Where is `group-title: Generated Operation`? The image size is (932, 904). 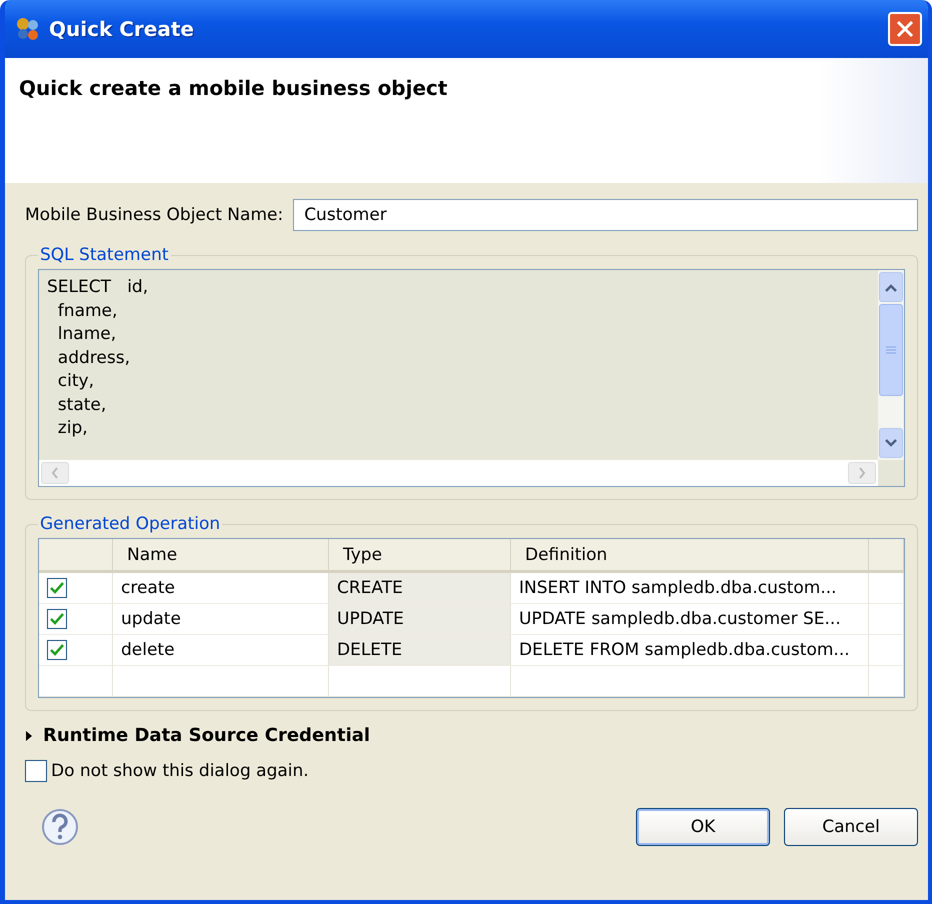 group-title: Generated Operation is located at coordinates (130, 524).